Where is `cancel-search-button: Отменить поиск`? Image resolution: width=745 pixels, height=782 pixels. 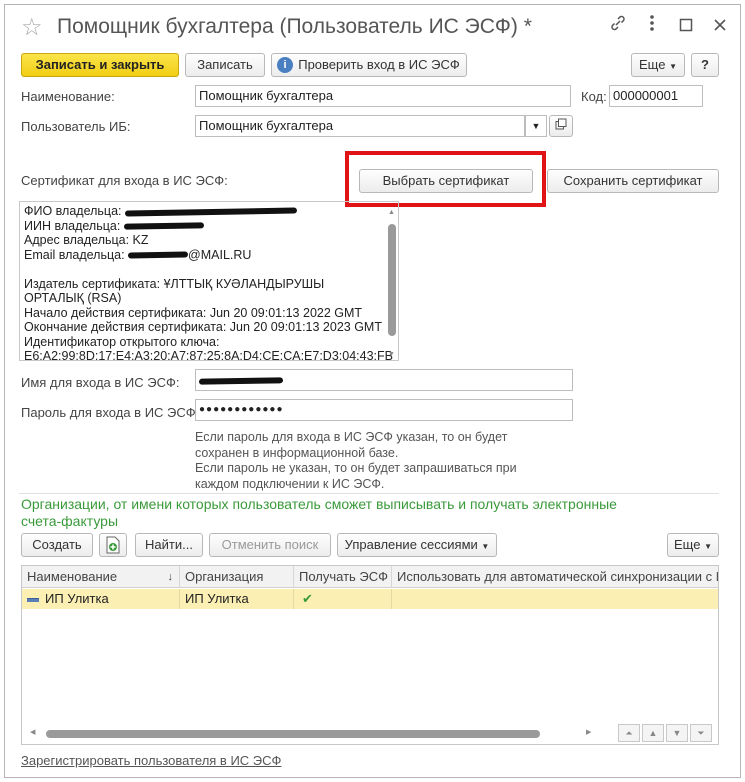 cancel-search-button: Отменить поиск is located at coordinates (270, 545).